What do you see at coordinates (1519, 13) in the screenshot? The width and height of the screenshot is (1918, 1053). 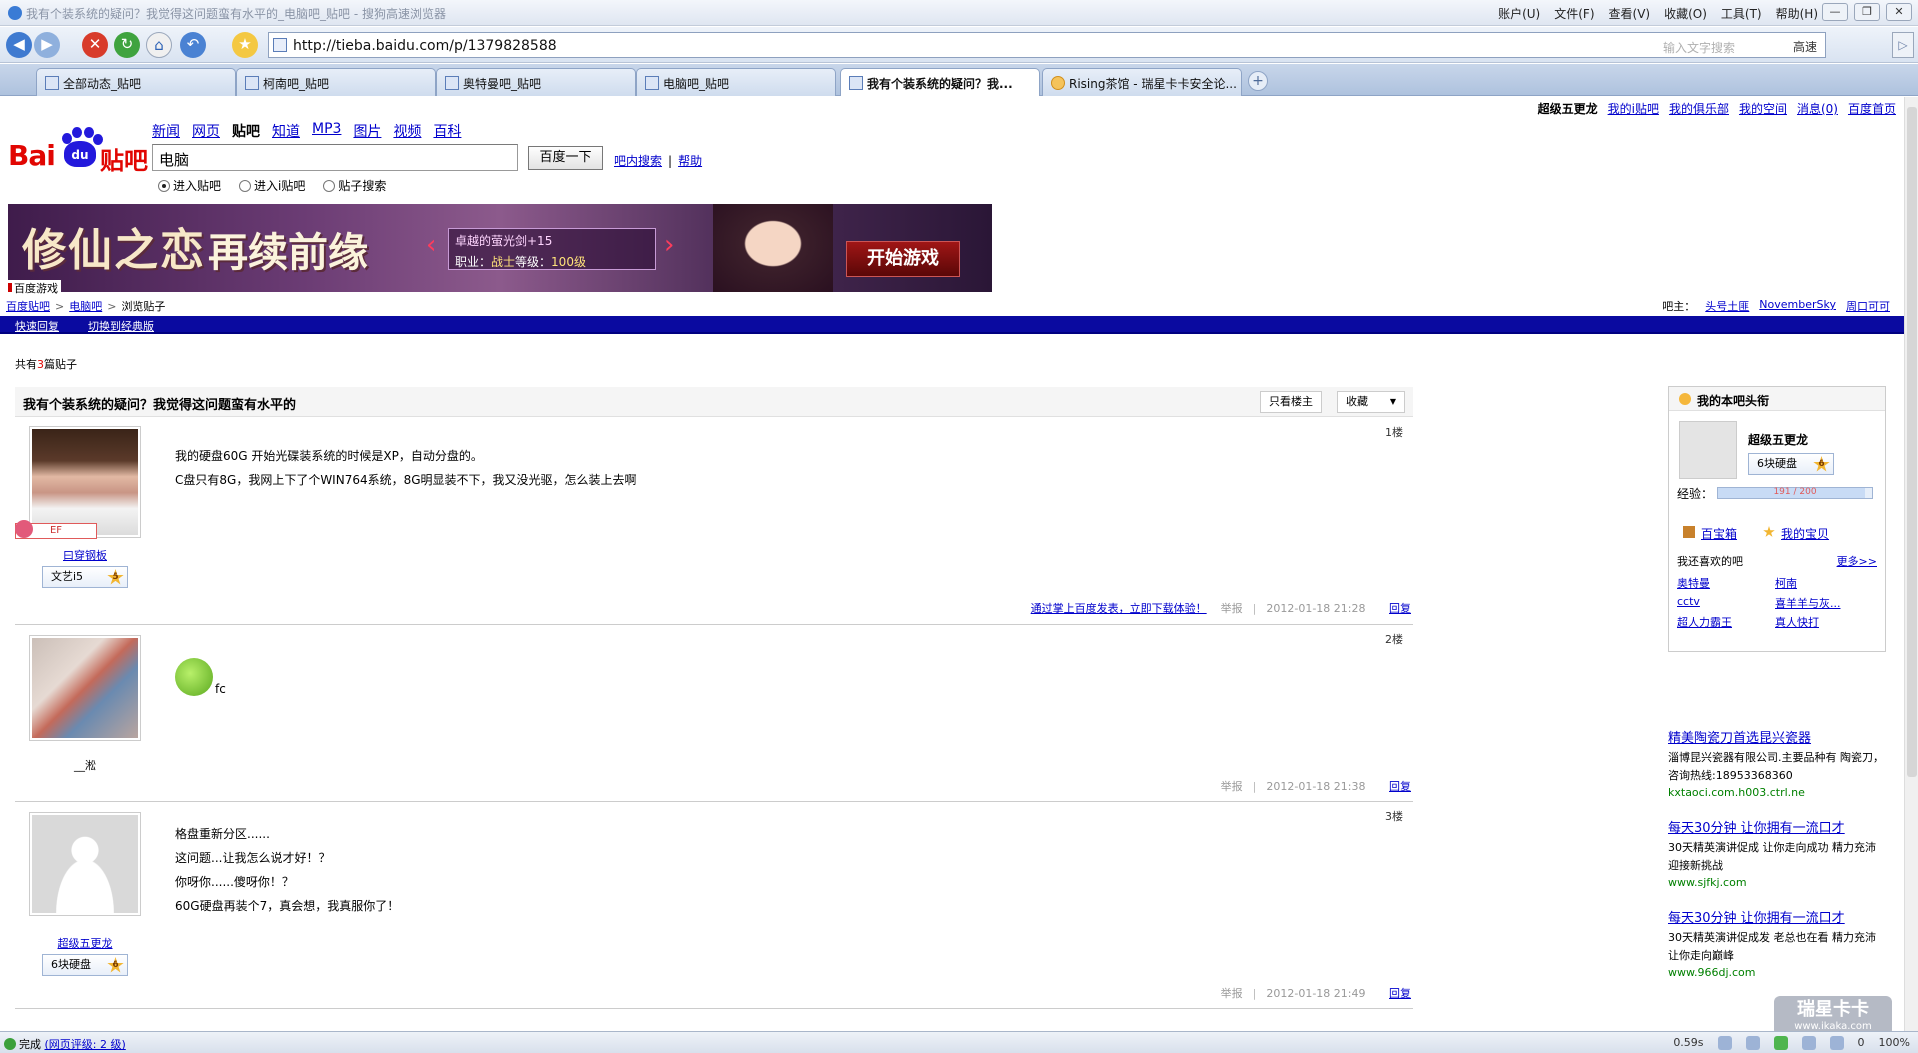 I see `menu-account: 账户(U)` at bounding box center [1519, 13].